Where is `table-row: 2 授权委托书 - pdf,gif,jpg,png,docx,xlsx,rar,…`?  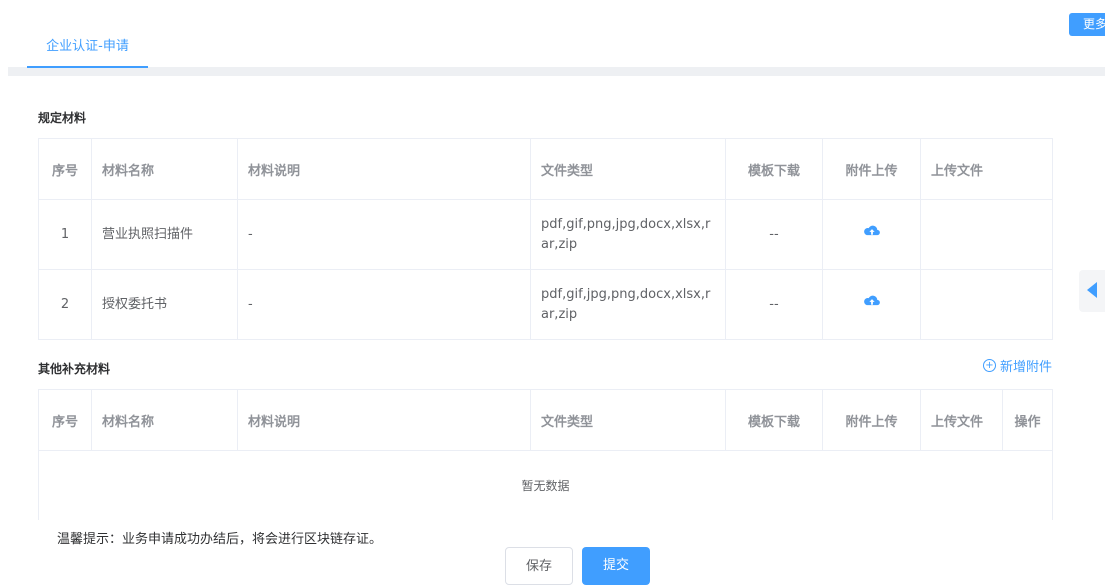 table-row: 2 授权委托书 - pdf,gif,jpg,png,docx,xlsx,rar,… is located at coordinates (545, 304).